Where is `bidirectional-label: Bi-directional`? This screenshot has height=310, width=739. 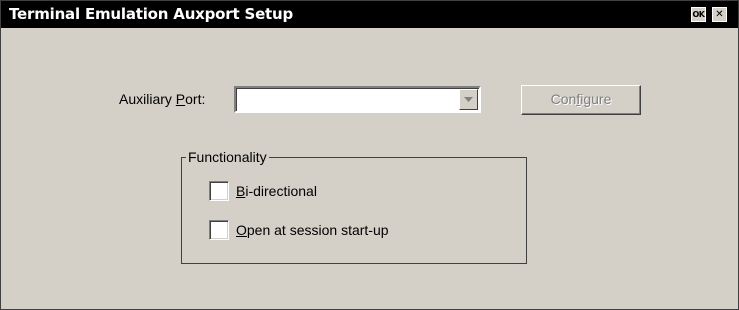 bidirectional-label: Bi-directional is located at coordinates (276, 191).